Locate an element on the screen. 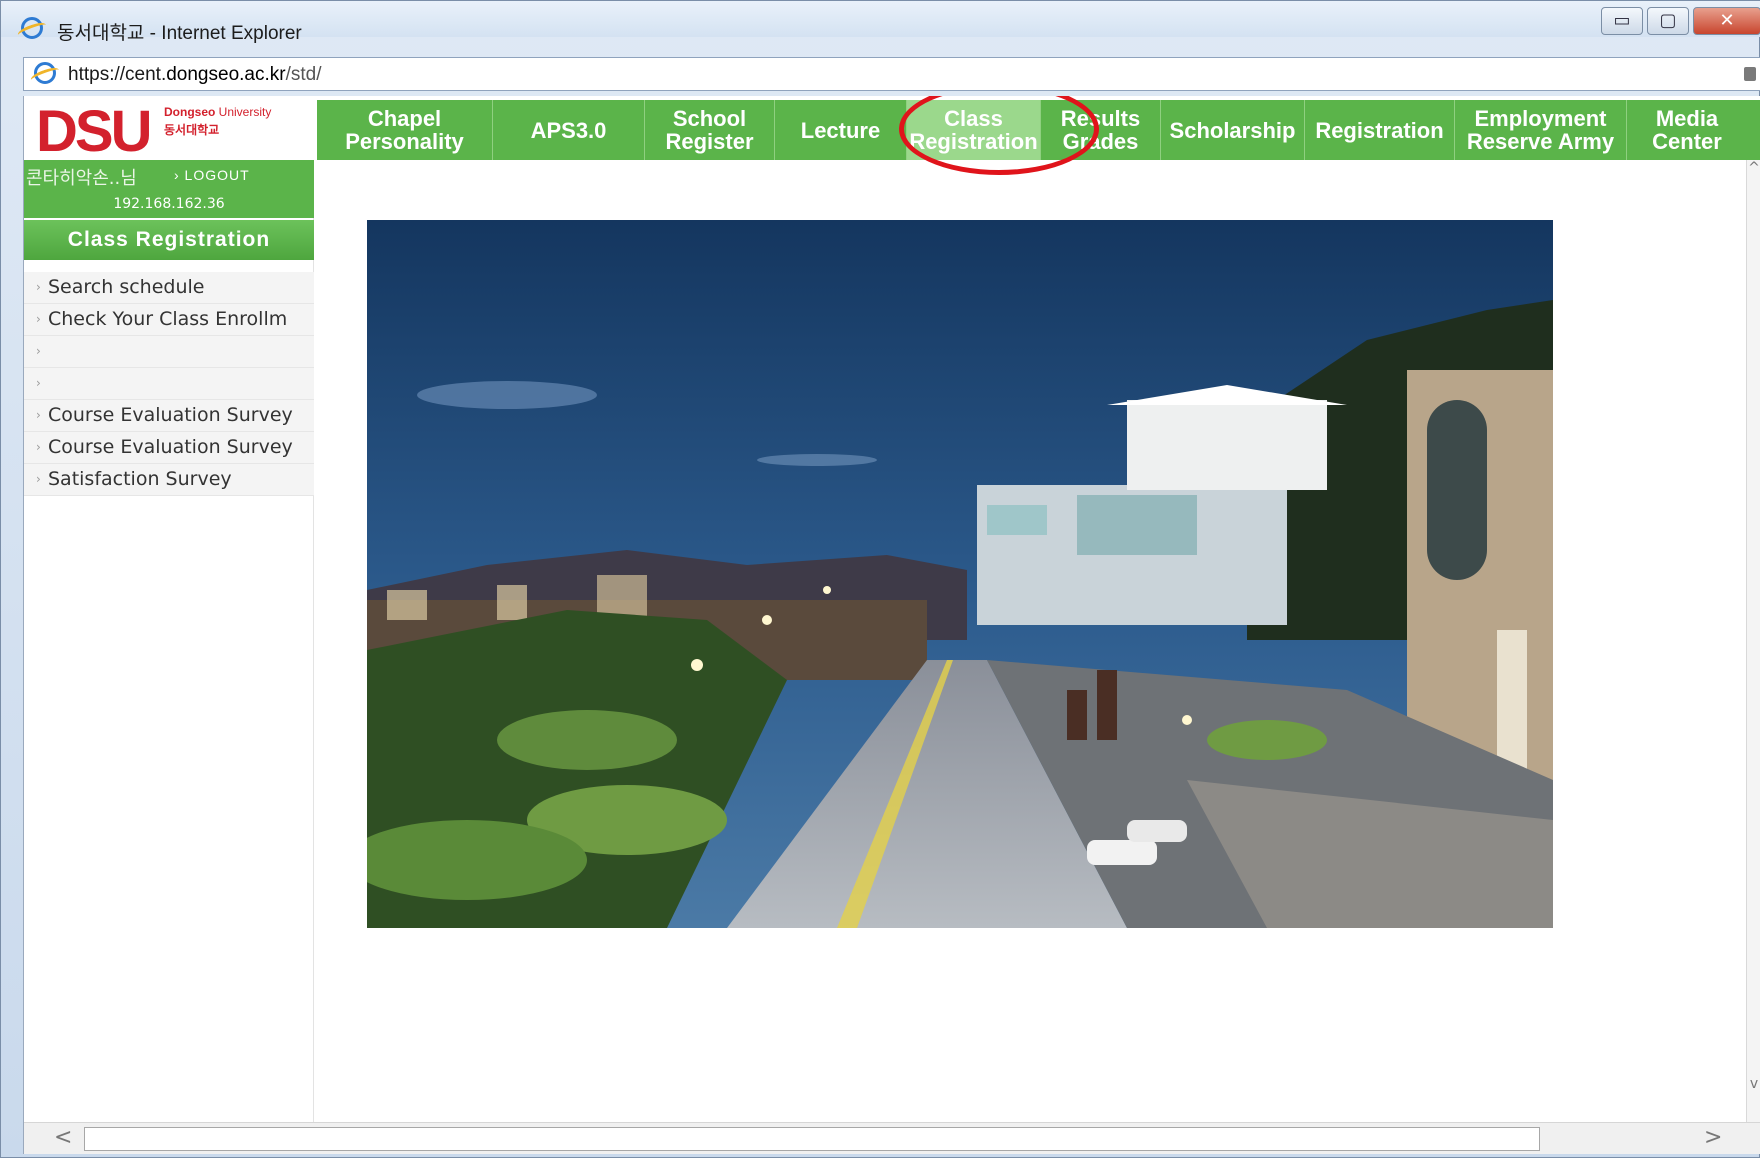  nav-label-line2: Register is located at coordinates (709, 141).